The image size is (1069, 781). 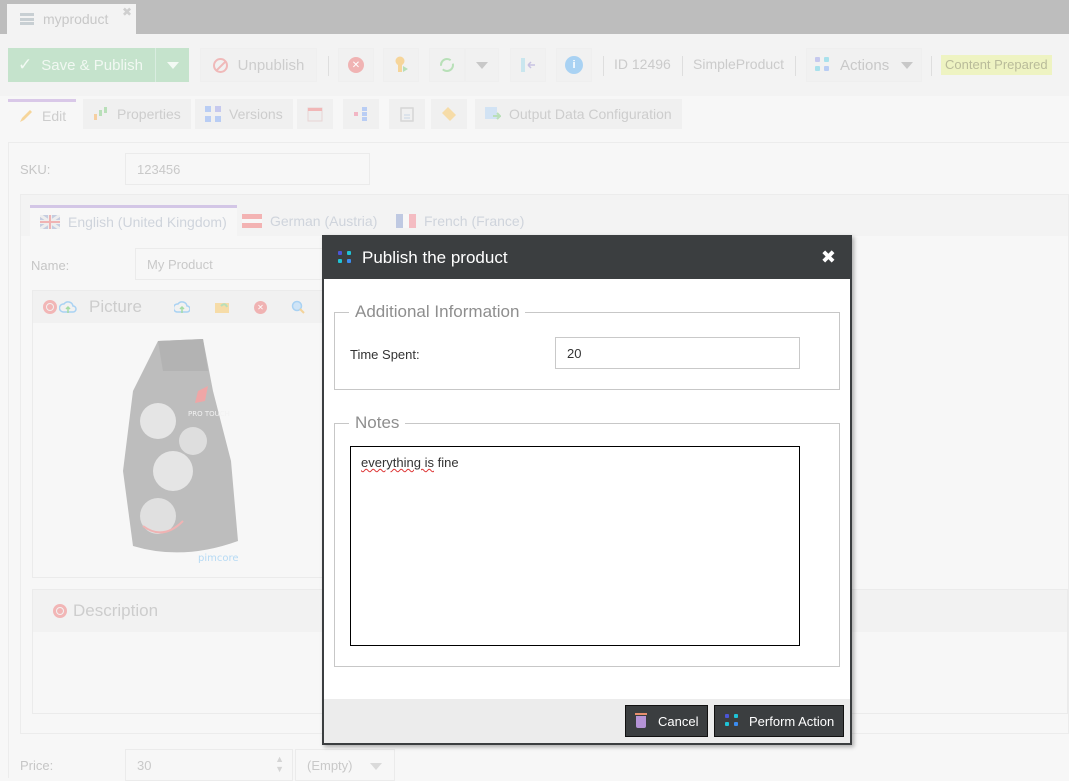 What do you see at coordinates (677, 353) in the screenshot?
I see `time-spent-input` at bounding box center [677, 353].